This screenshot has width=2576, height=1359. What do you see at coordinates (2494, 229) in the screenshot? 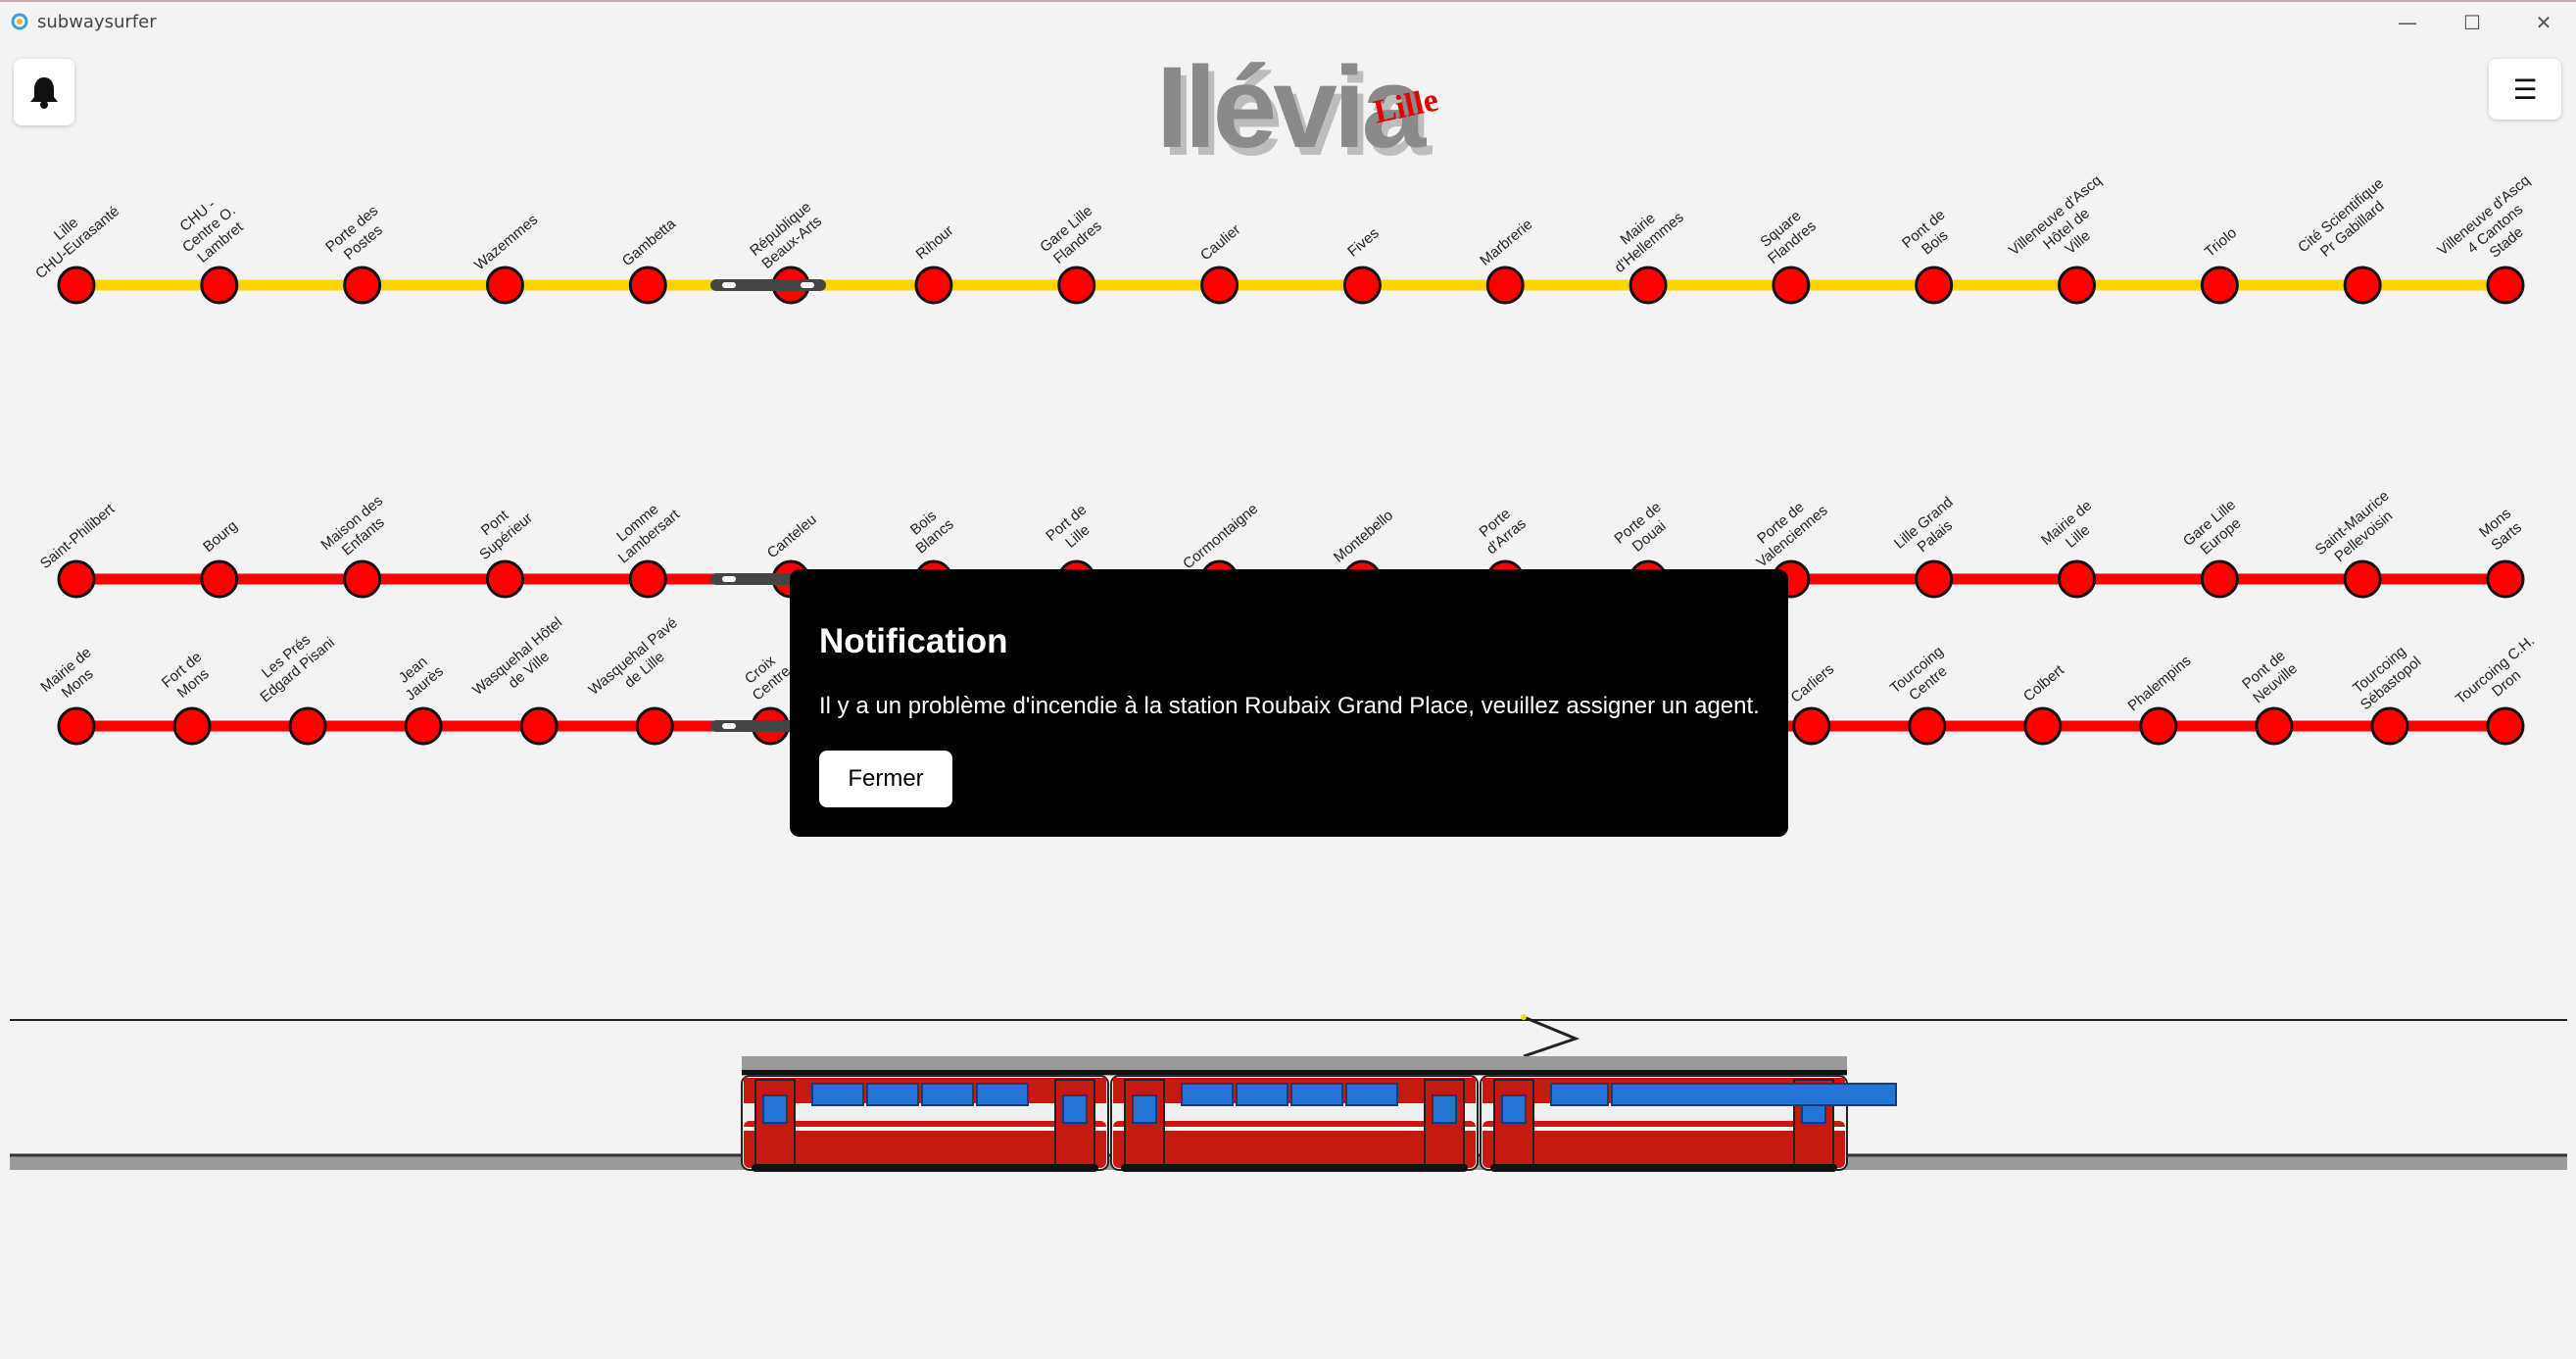
I see `station-label: Villeneuve d'Ascq4 CantonsStade` at bounding box center [2494, 229].